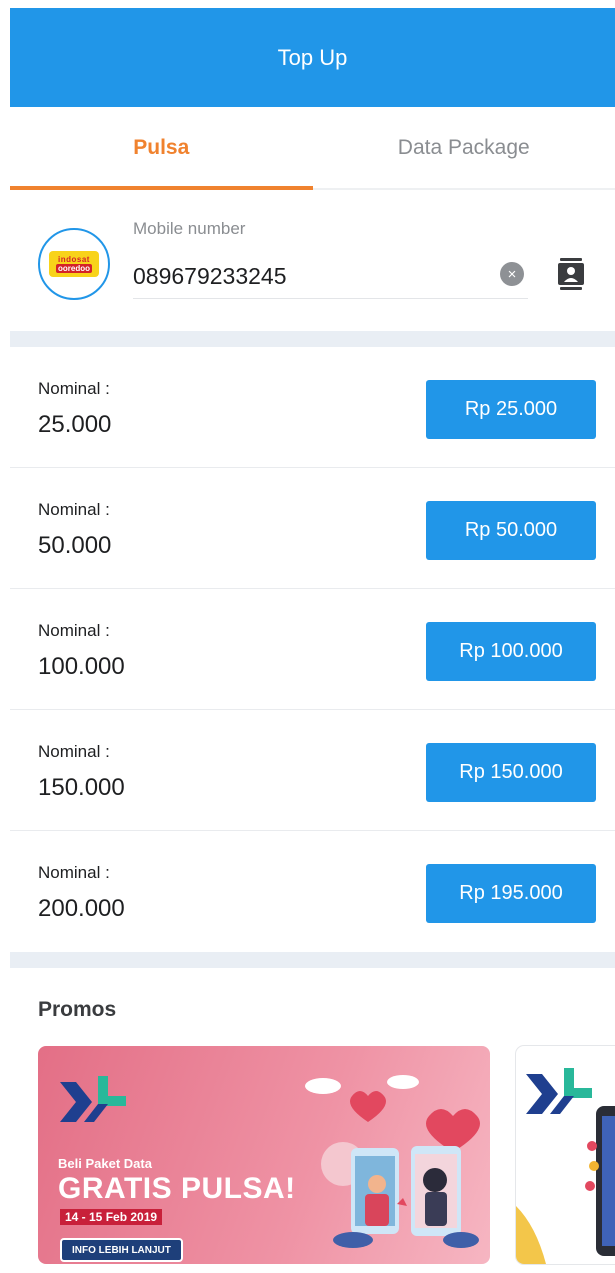 Image resolution: width=615 pixels, height=1273 pixels. Describe the element at coordinates (511, 651) in the screenshot. I see `price-button: Rp 100.000` at that location.